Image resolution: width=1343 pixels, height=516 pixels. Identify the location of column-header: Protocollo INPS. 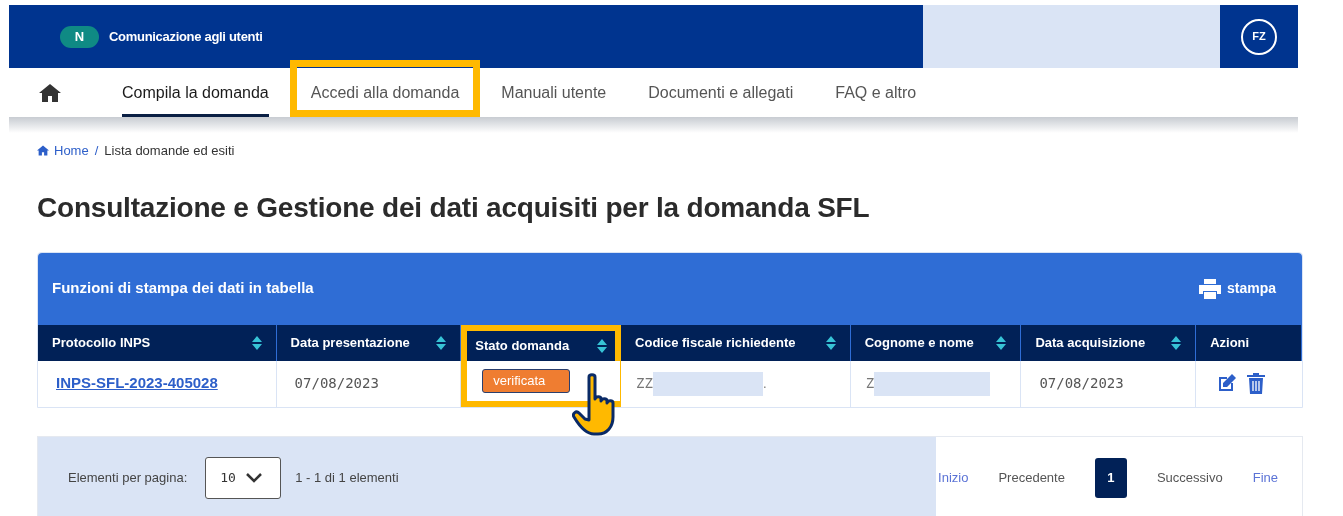
(157, 342).